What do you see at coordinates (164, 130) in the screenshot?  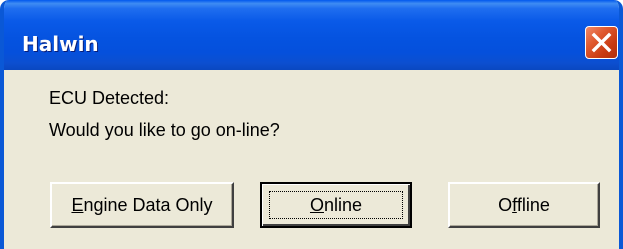 I see `message-line-2: Would you like to go on-line?` at bounding box center [164, 130].